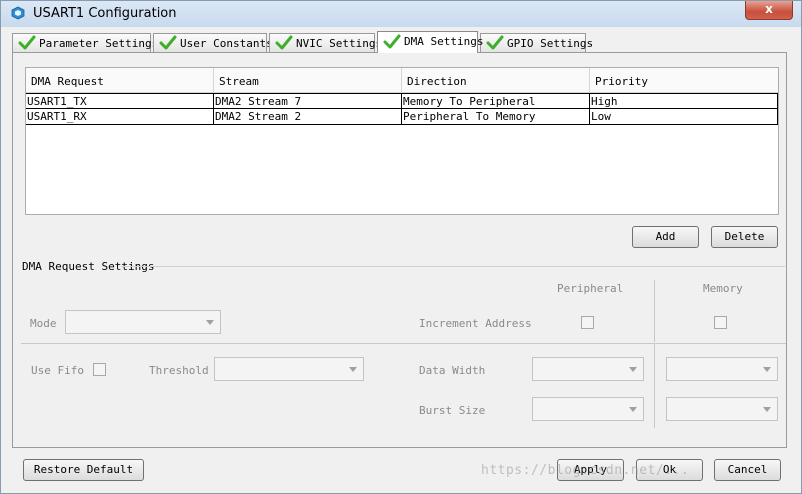  Describe the element at coordinates (43, 323) in the screenshot. I see `mode-label: Mode` at that location.